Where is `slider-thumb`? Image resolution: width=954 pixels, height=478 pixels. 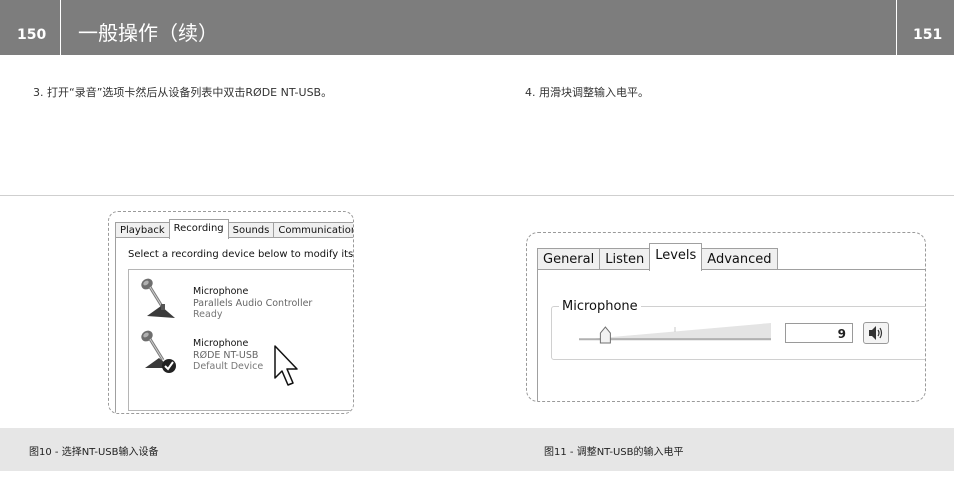
slider-thumb is located at coordinates (605, 335).